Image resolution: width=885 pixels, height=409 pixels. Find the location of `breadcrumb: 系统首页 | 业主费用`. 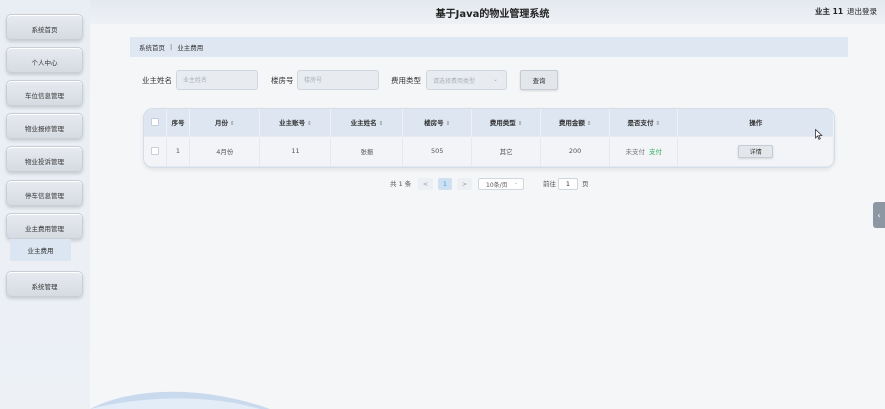

breadcrumb: 系统首页 | 业主费用 is located at coordinates (489, 47).